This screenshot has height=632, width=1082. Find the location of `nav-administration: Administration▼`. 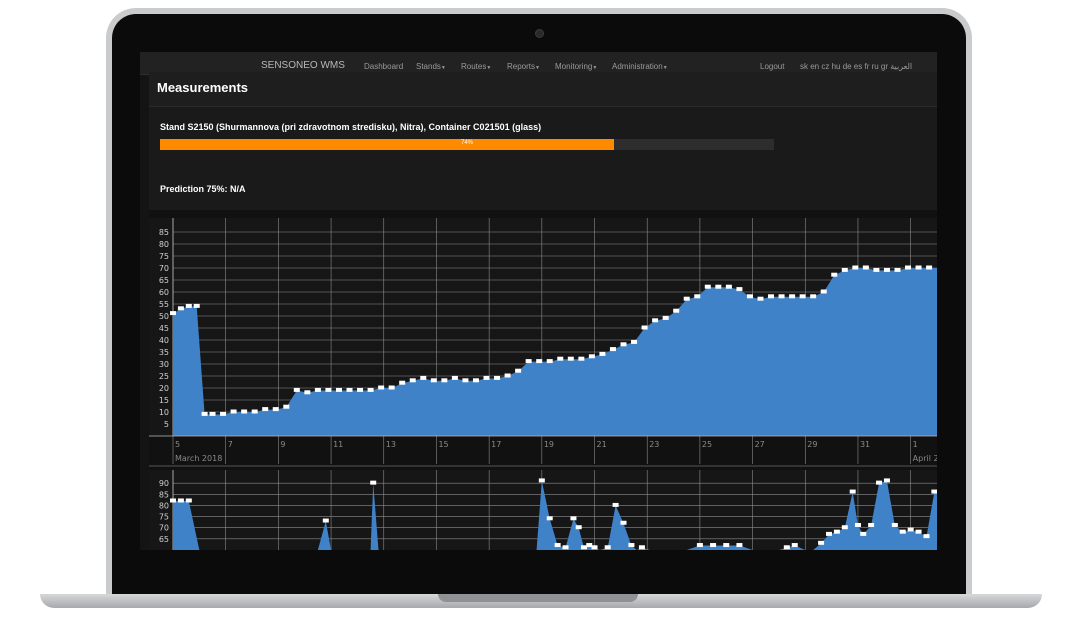

nav-administration: Administration▼ is located at coordinates (640, 66).